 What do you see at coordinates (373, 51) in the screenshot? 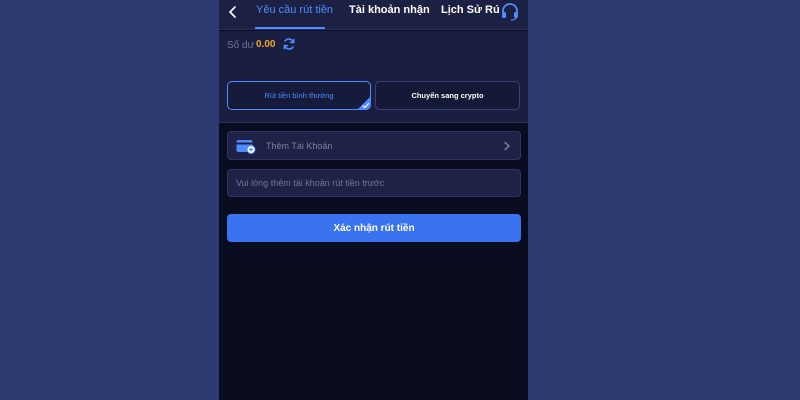
I see `balance-section: Số dư 0.00` at bounding box center [373, 51].